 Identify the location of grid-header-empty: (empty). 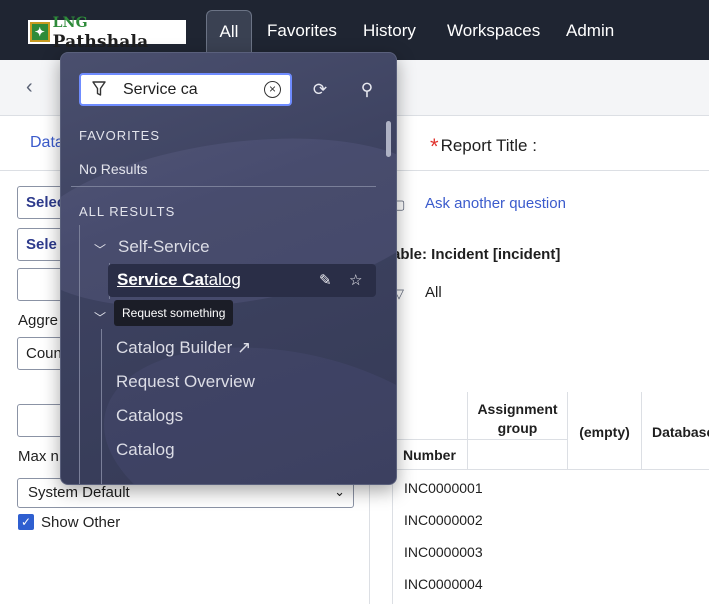
(605, 431).